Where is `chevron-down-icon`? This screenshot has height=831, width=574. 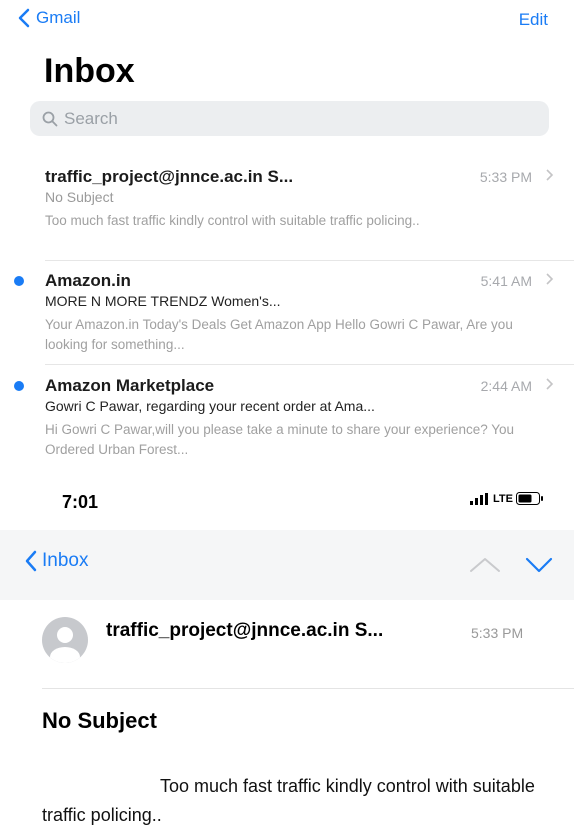
chevron-down-icon is located at coordinates (539, 565).